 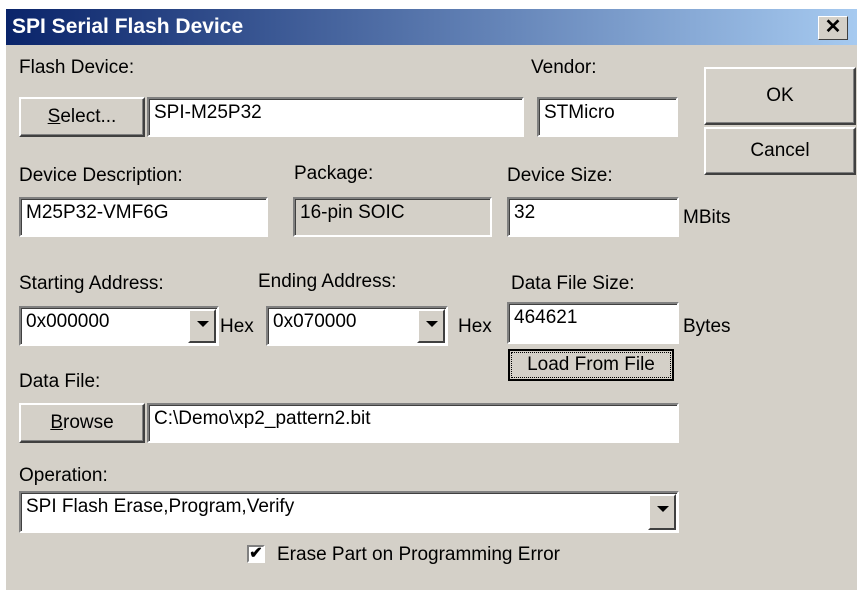 I want to click on package-label: Package:, so click(x=334, y=173).